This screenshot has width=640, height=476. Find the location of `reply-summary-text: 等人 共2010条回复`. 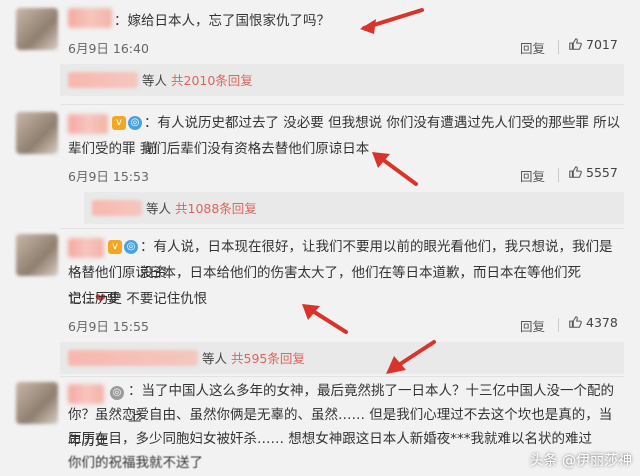

reply-summary-text: 等人 共2010条回复 is located at coordinates (197, 79).